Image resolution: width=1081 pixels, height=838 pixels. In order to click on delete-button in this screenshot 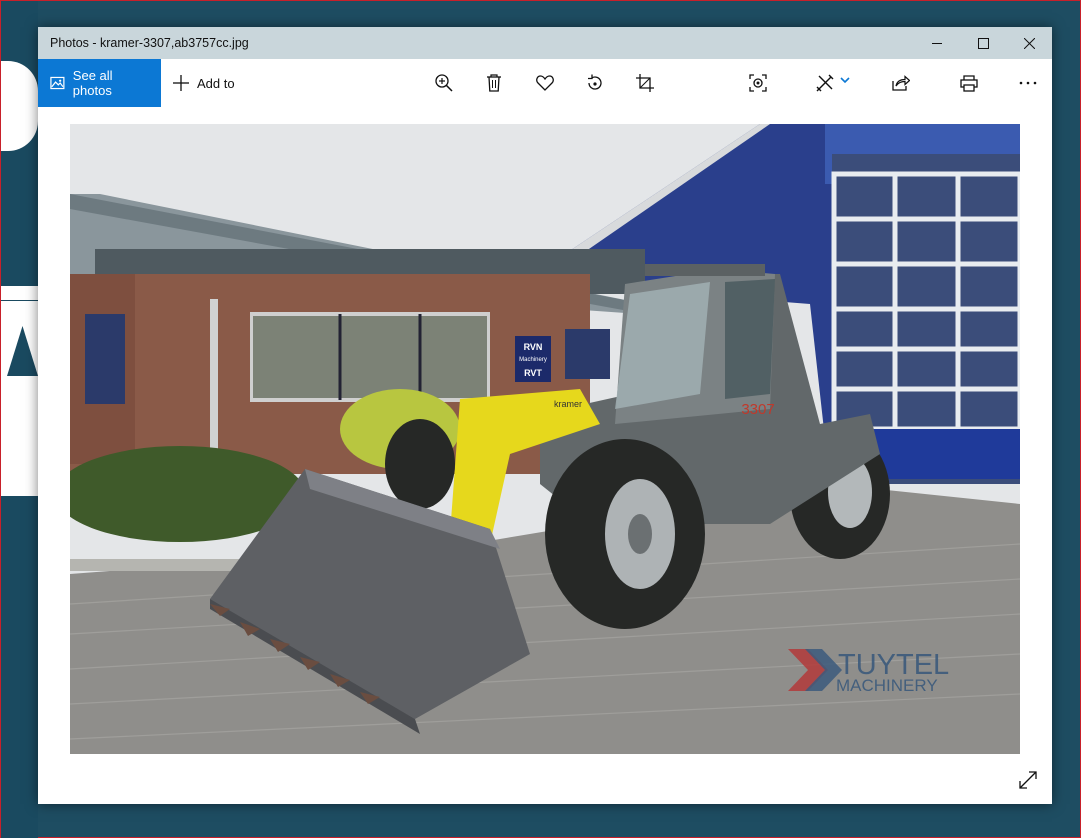, I will do `click(494, 83)`.